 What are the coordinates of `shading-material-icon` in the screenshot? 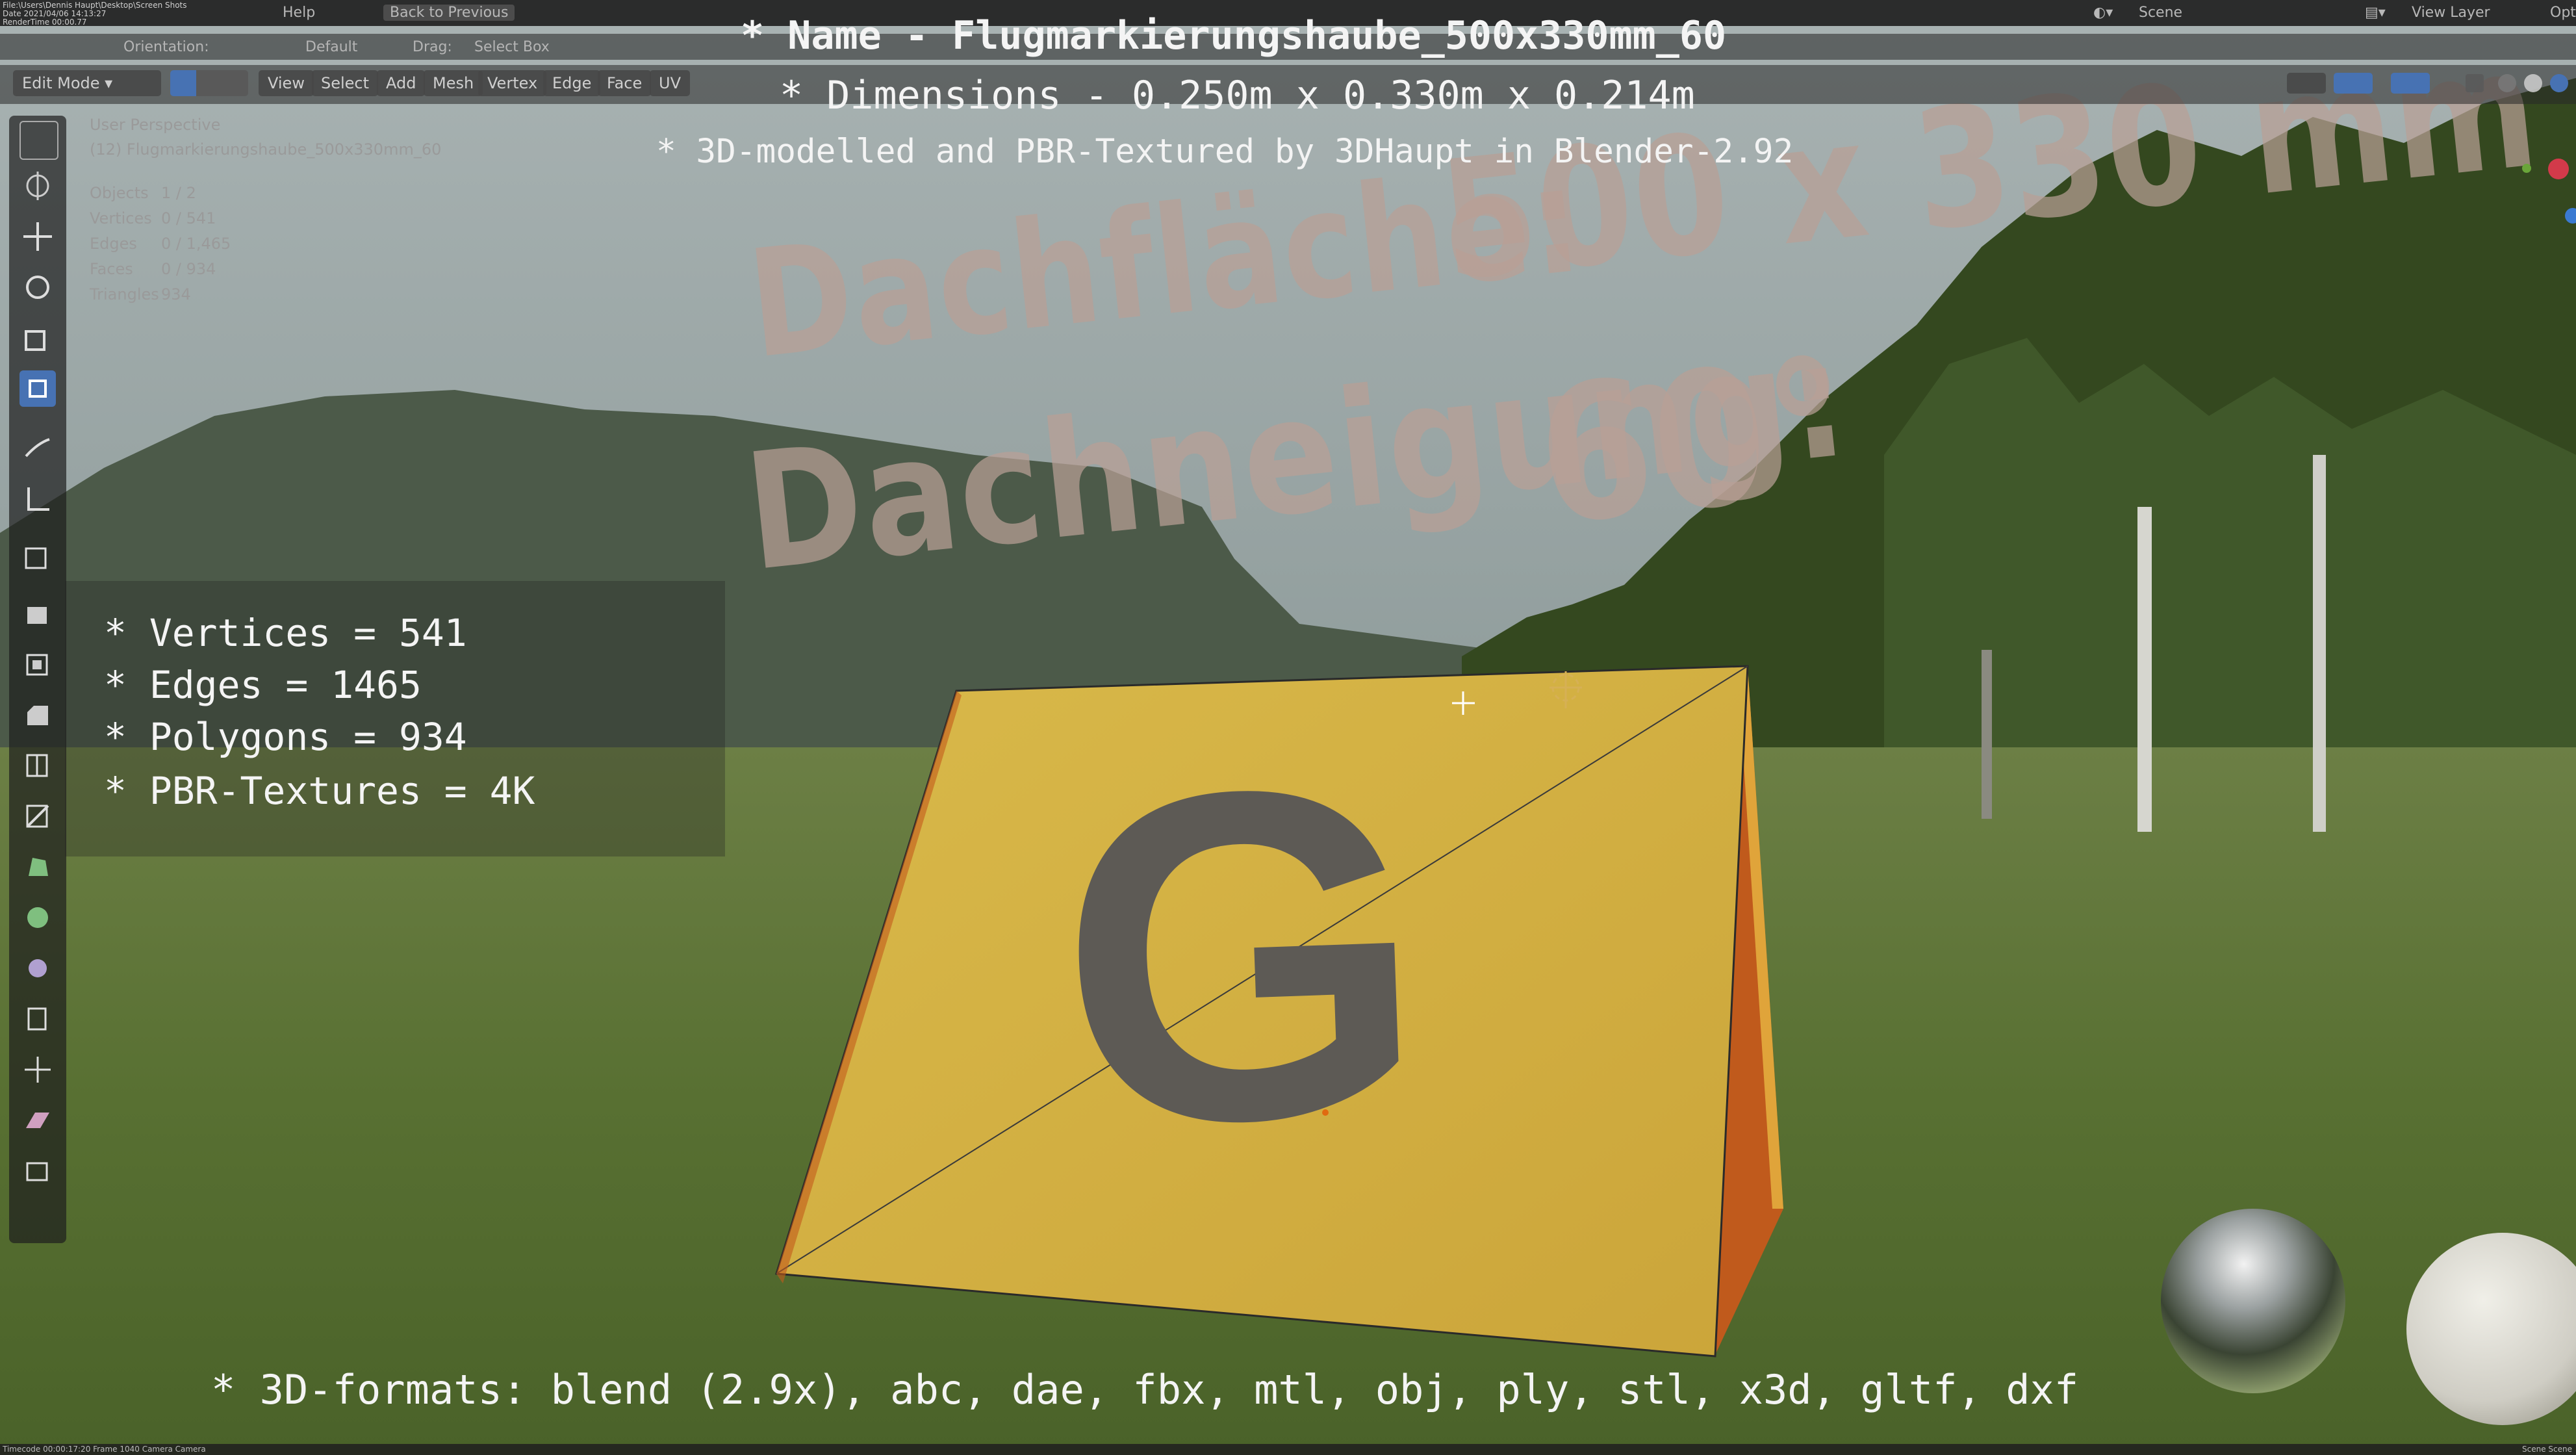 It's located at (2533, 83).